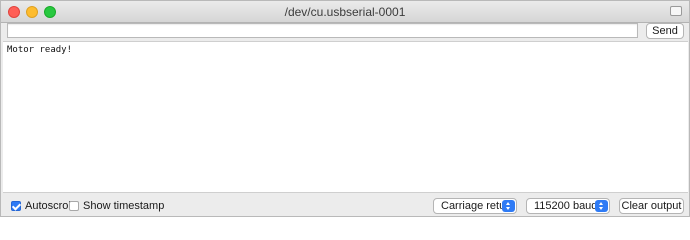 This screenshot has width=690, height=240. I want to click on show-timestamp-label: Show timestamp, so click(123, 206).